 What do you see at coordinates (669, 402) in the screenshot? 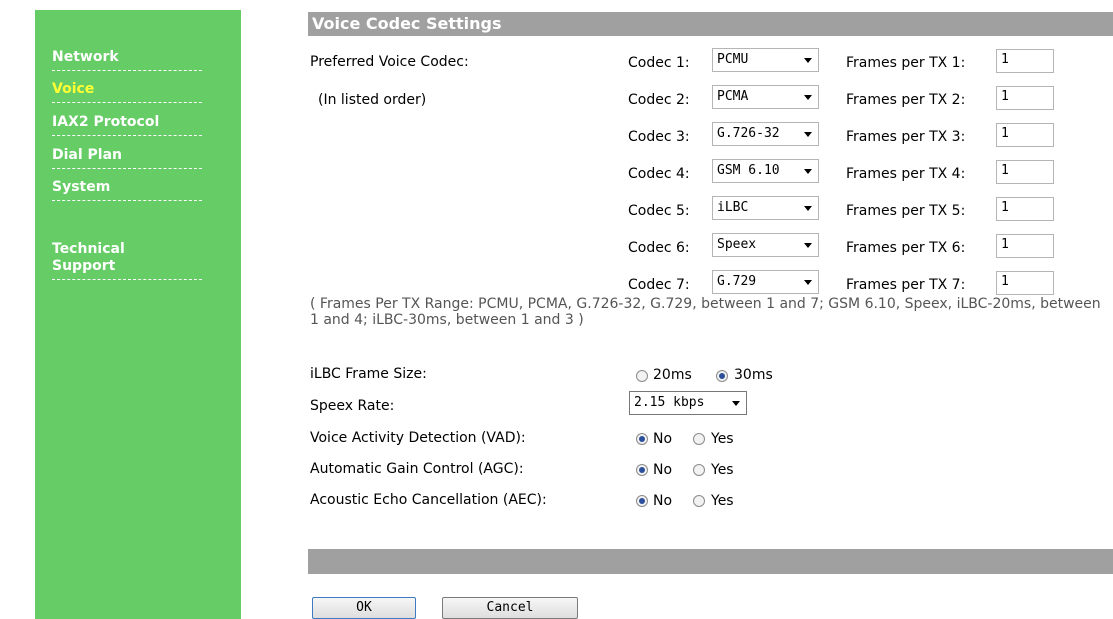
I see `speex-rate-value: 2.15 kbps` at bounding box center [669, 402].